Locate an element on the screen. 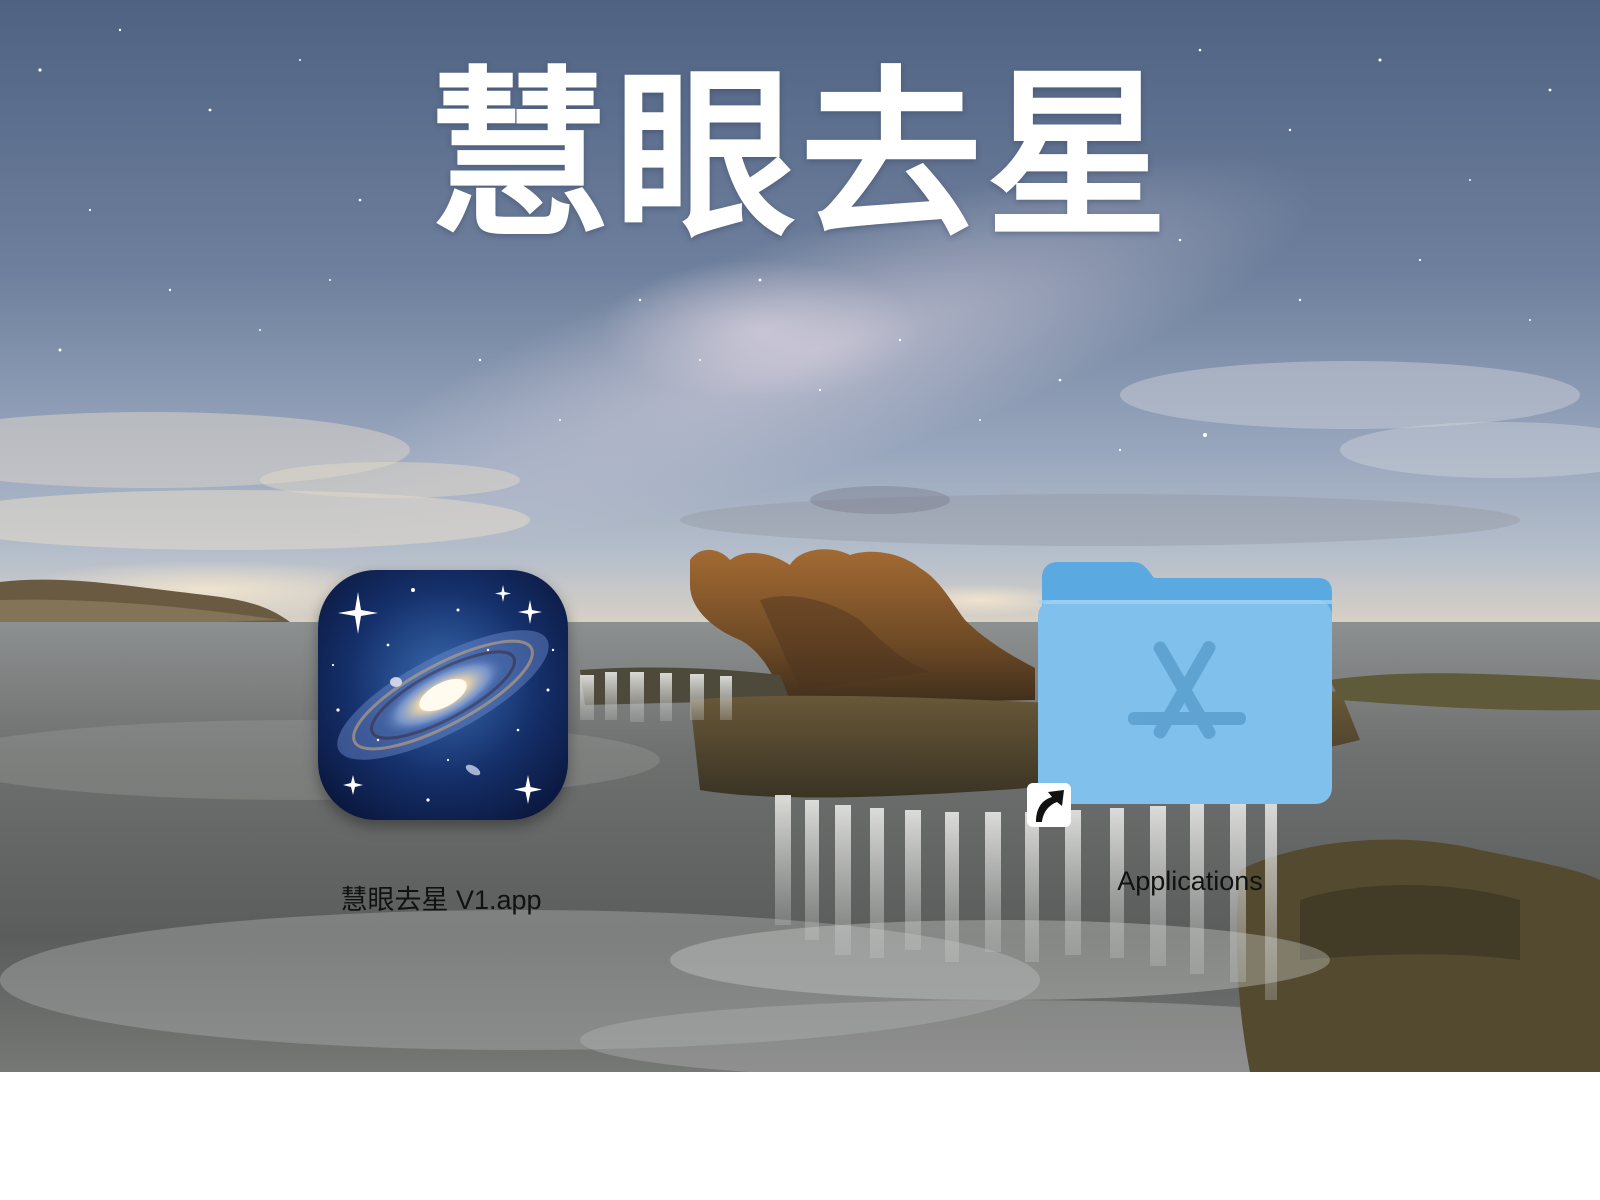 Image resolution: width=1600 pixels, height=1200 pixels. alias-arrow-icon is located at coordinates (1049, 805).